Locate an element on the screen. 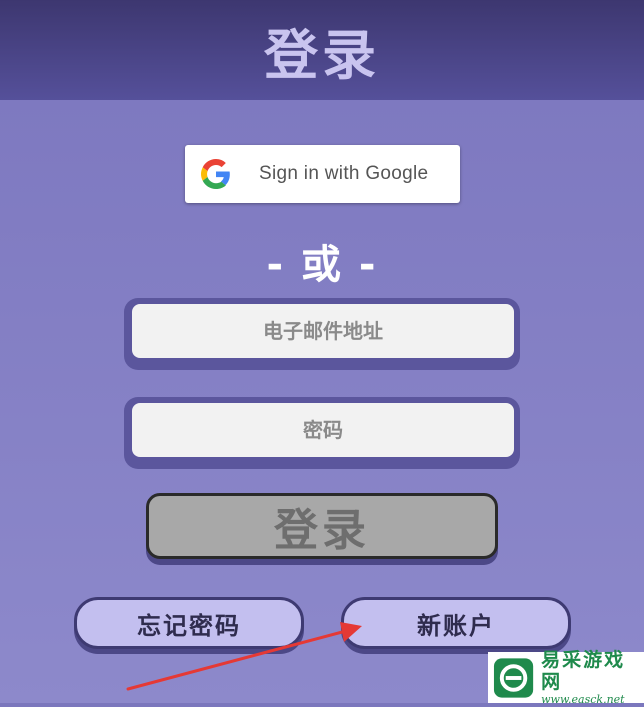 Image resolution: width=644 pixels, height=707 pixels. header-bar: 登录 is located at coordinates (322, 50).